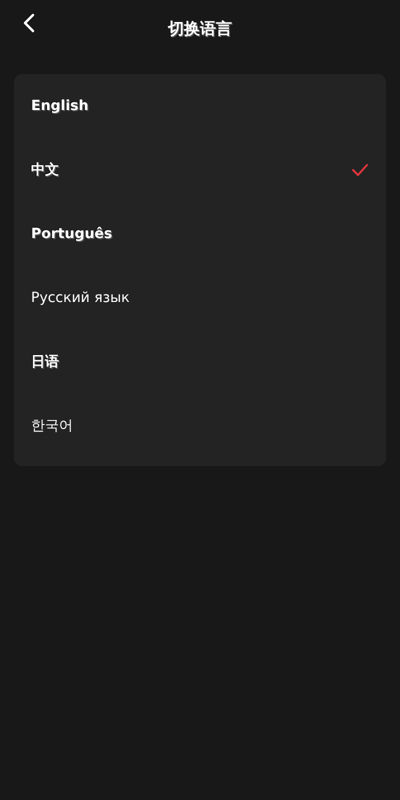  I want to click on language-option: 中文, so click(200, 170).